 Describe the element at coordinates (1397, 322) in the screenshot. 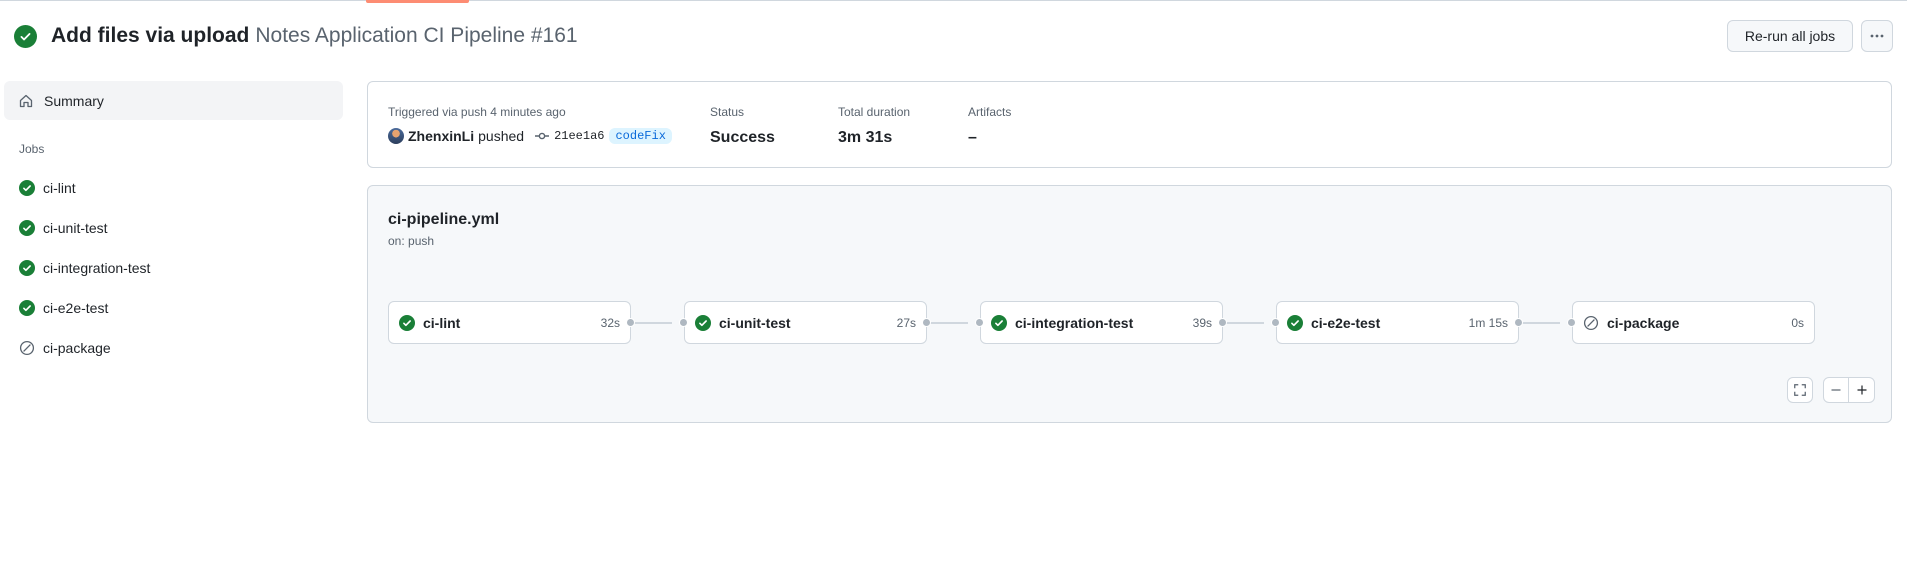

I see `graph-node-ci-e2e-test: ci-e2e-test 1m 15s` at that location.